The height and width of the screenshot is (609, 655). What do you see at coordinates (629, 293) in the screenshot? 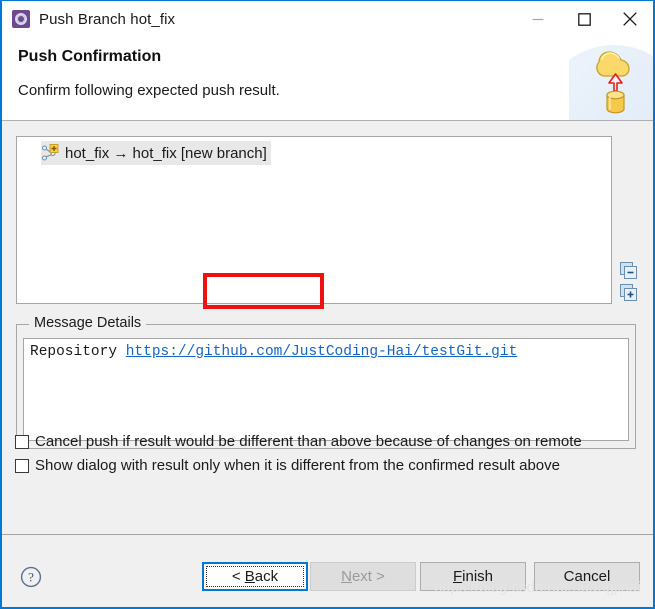
I see `expand-all-icon` at bounding box center [629, 293].